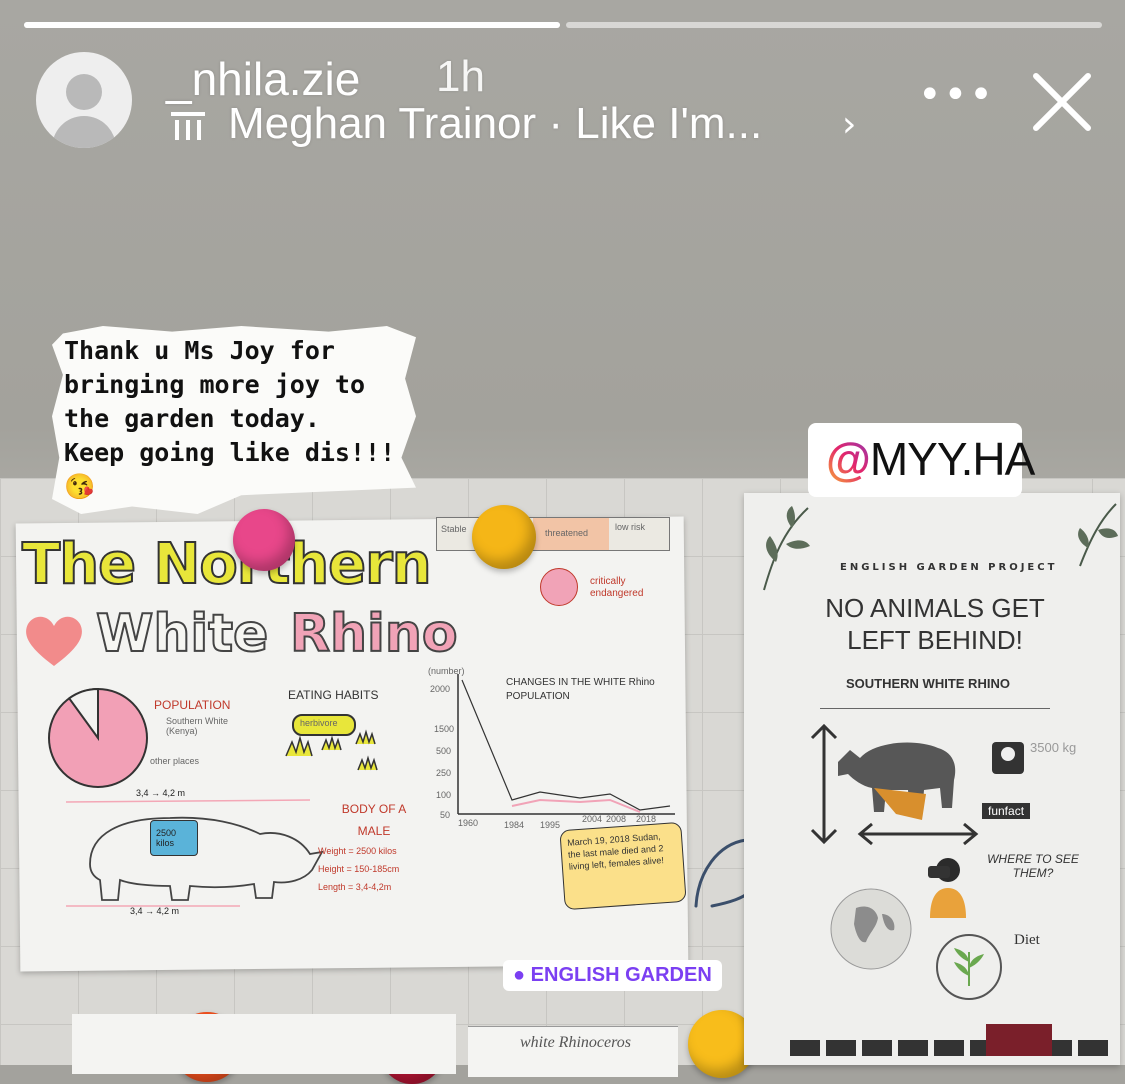  What do you see at coordinates (935, 608) in the screenshot?
I see `headline-line-1: NO ANIMALS GET` at bounding box center [935, 608].